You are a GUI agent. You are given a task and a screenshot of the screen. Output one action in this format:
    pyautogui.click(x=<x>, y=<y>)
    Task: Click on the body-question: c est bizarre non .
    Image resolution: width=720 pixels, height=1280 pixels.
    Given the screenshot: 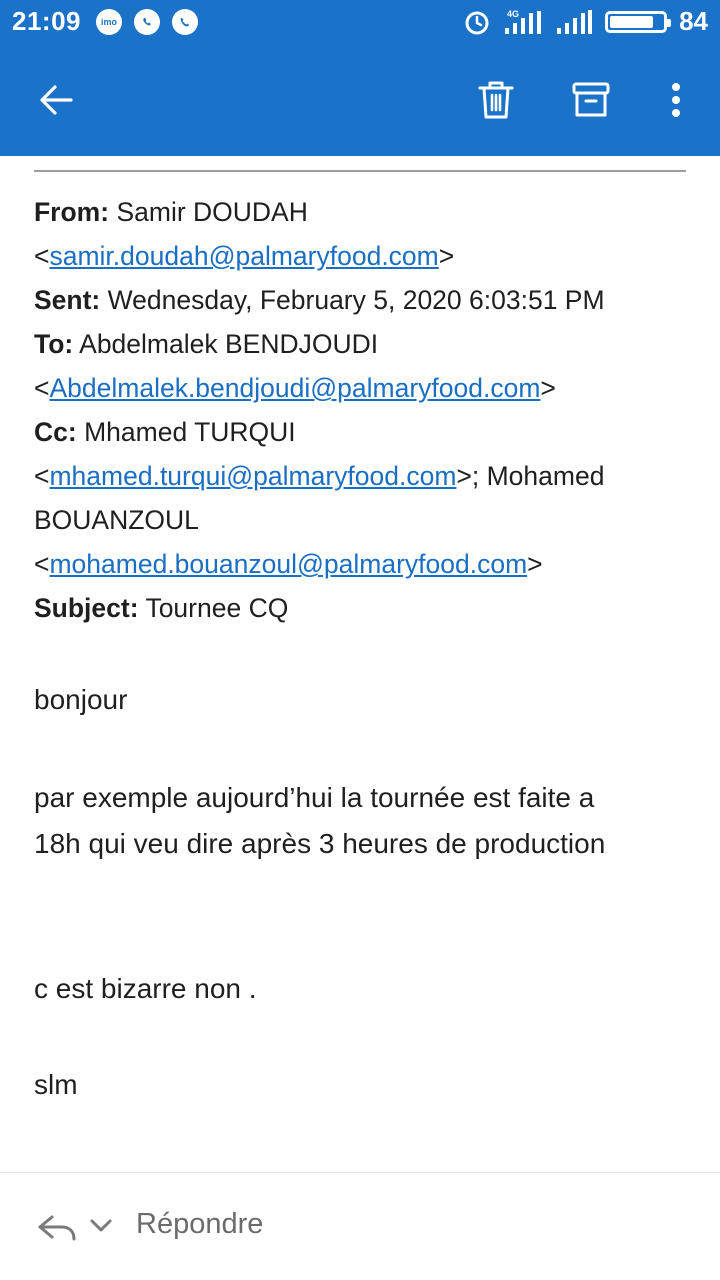 What is the action you would take?
    pyautogui.click(x=145, y=988)
    